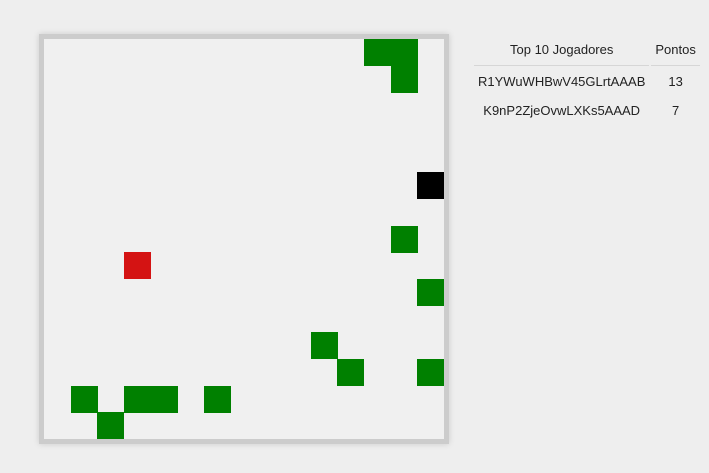 The height and width of the screenshot is (473, 709). Describe the element at coordinates (562, 52) in the screenshot. I see `scoreboard-header-players: Top 10 Jogadores` at that location.